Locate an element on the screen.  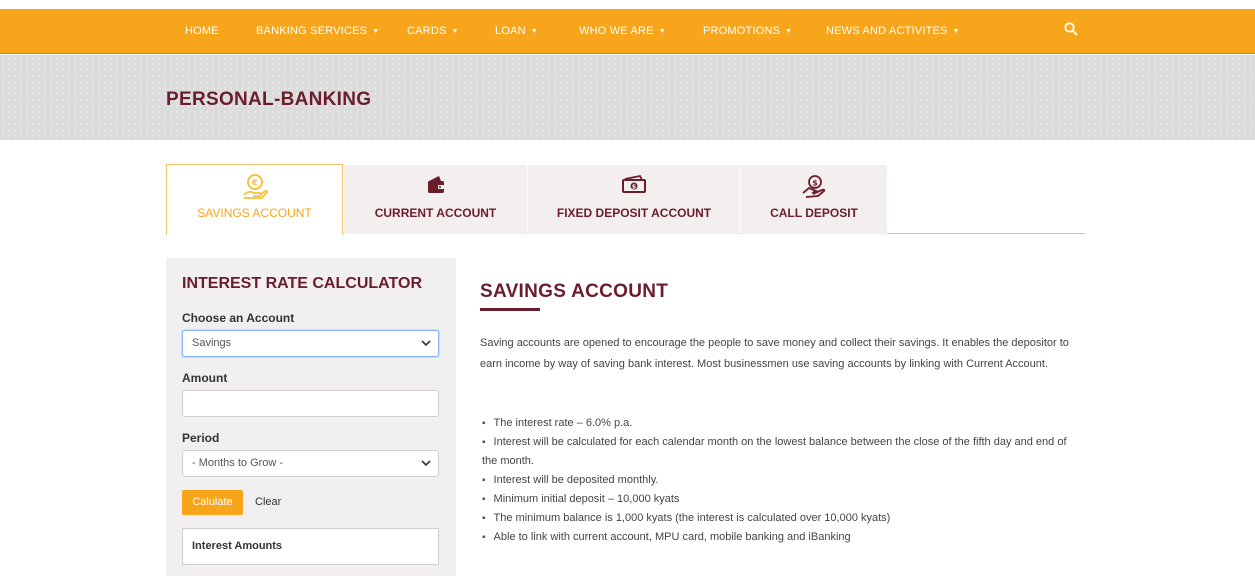
section-title: SAVINGS ACCOUNT is located at coordinates (574, 291).